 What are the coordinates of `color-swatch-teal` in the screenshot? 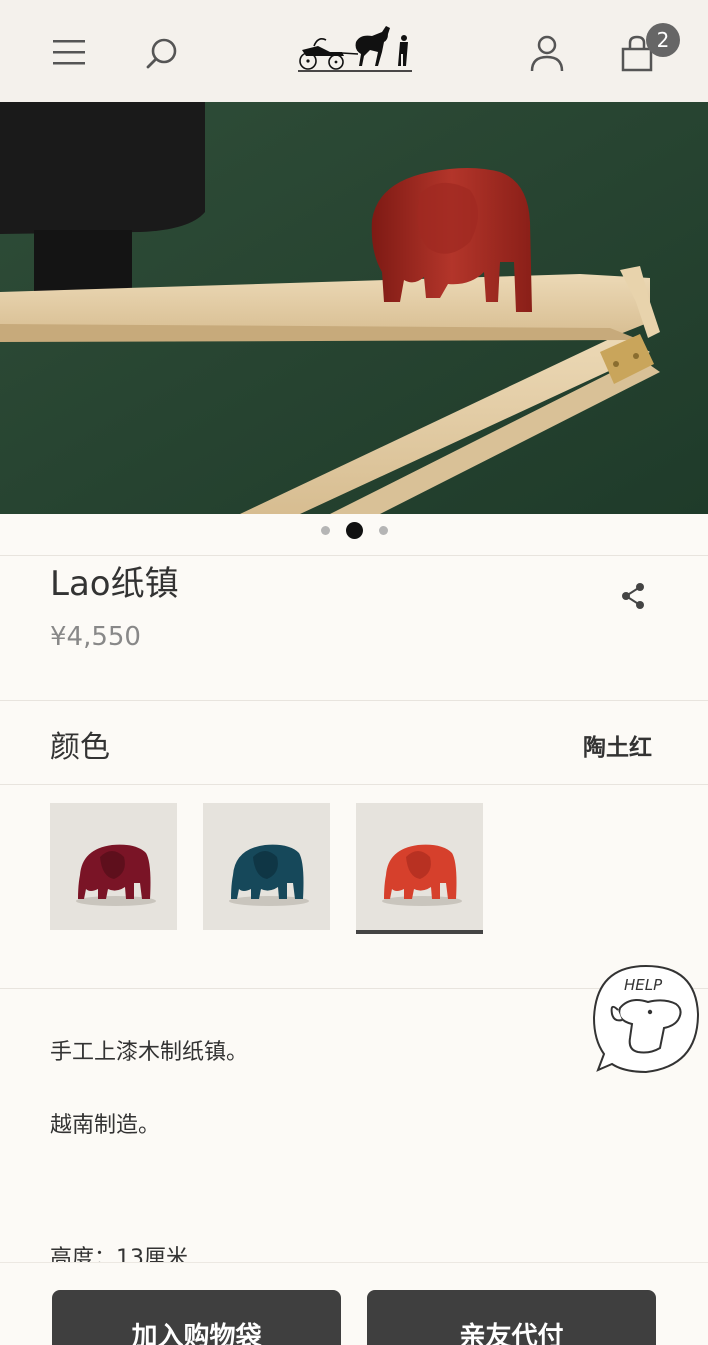 It's located at (266, 866).